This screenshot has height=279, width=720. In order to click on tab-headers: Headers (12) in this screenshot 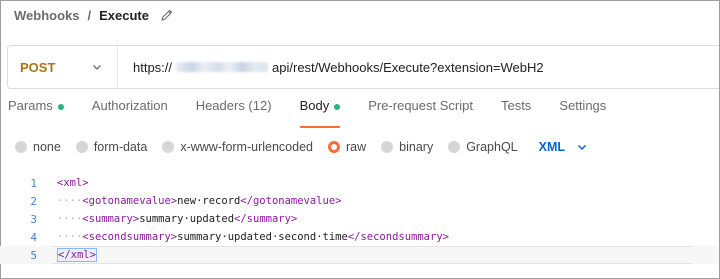, I will do `click(234, 112)`.